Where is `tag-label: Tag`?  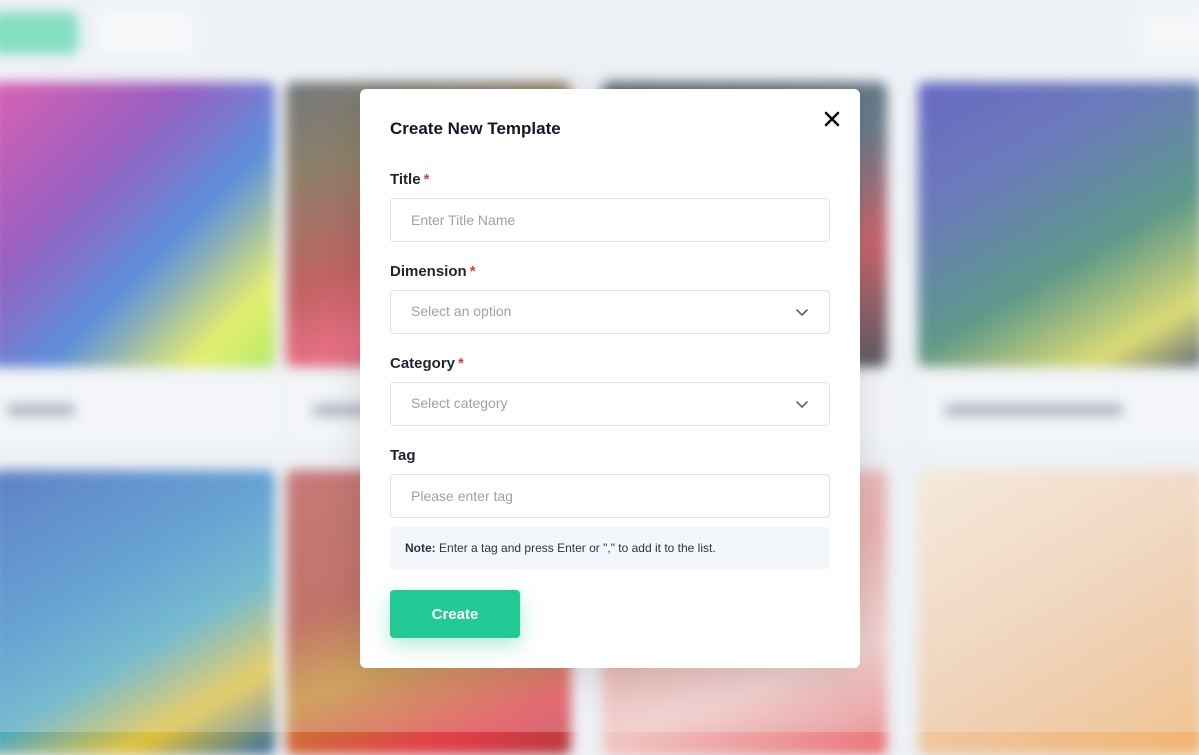 tag-label: Tag is located at coordinates (403, 455).